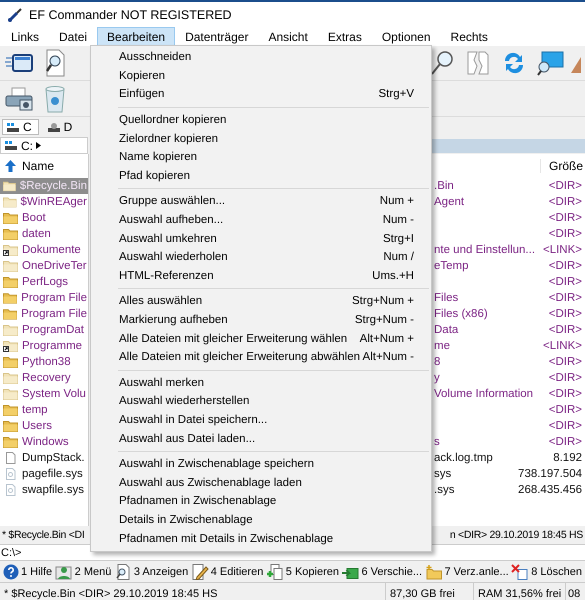 This screenshot has height=600, width=585. I want to click on file-name: .Bin, so click(444, 186).